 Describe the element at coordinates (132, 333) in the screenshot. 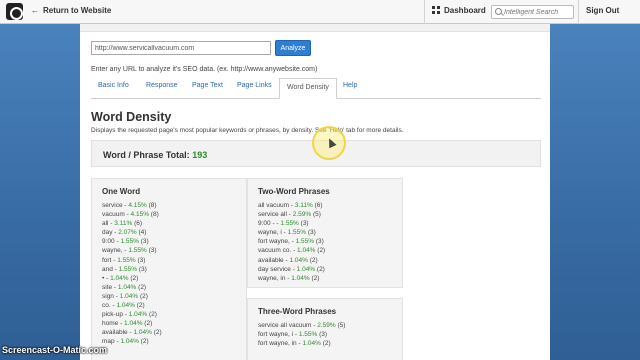

I see `list-item: available - 1.04% (2)` at that location.